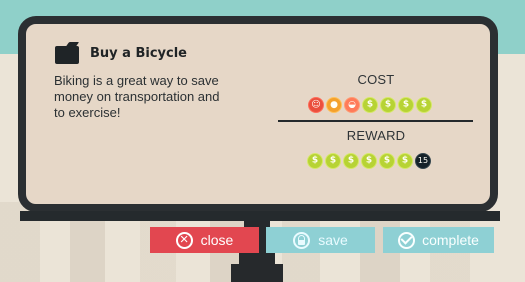 The height and width of the screenshot is (282, 525). What do you see at coordinates (375, 121) in the screenshot?
I see `cost-reward-divider` at bounding box center [375, 121].